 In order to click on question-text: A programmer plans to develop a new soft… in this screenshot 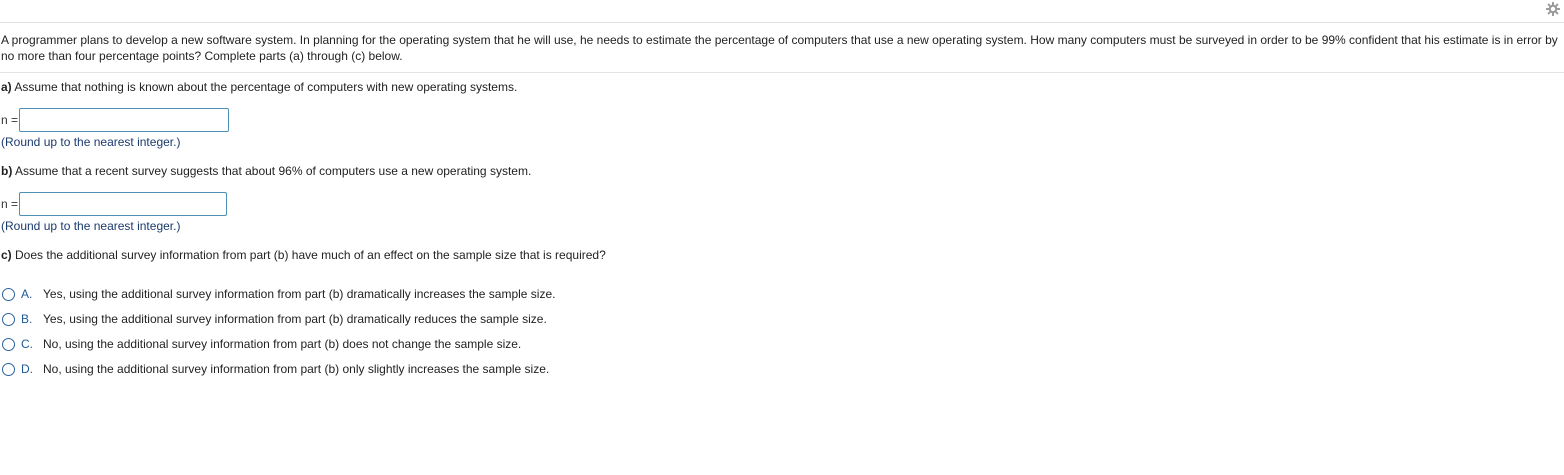, I will do `click(779, 48)`.